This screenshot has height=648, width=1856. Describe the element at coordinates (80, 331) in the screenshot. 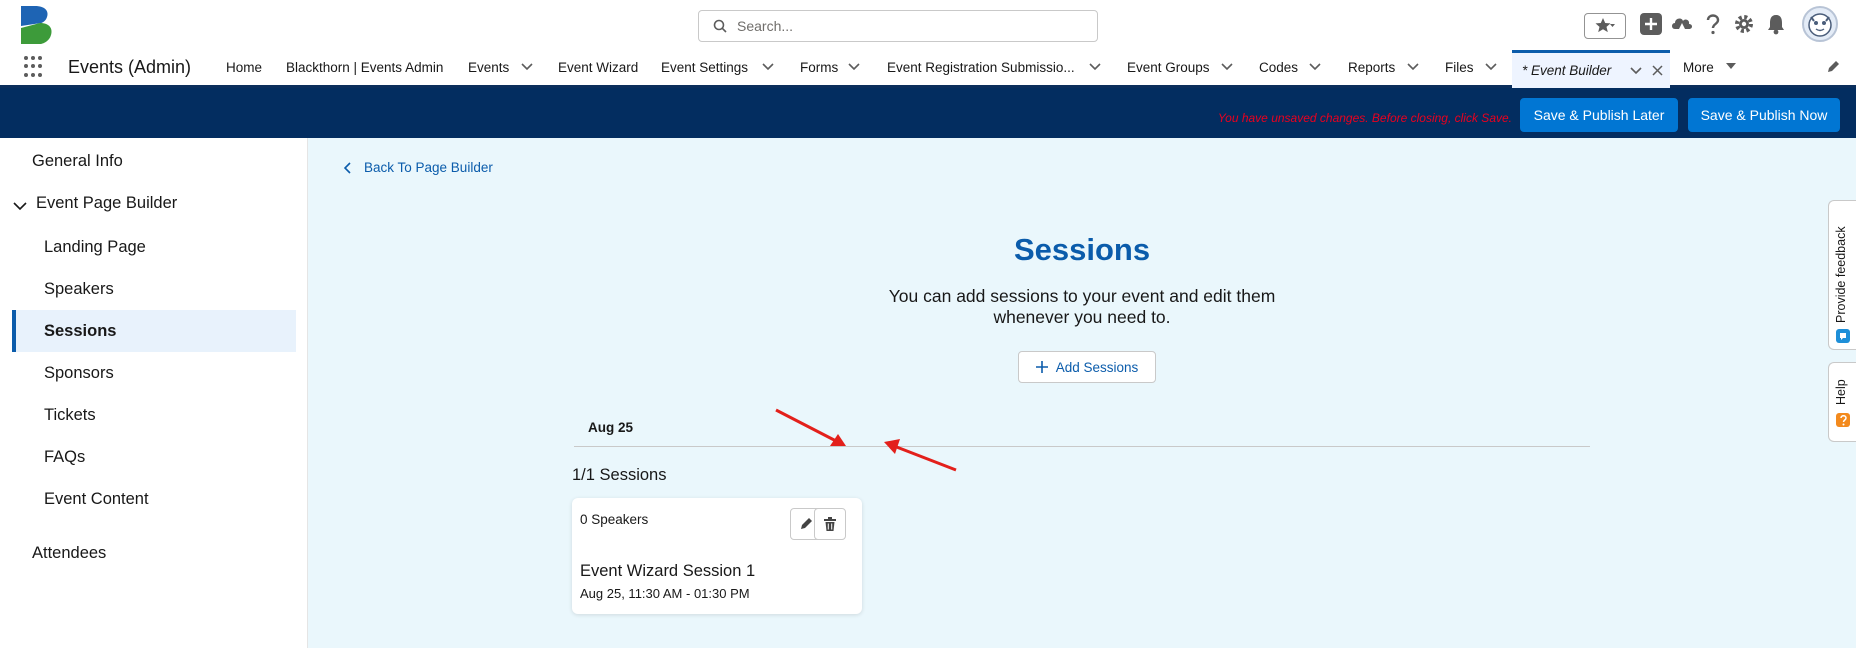

I see `sidebar-item-sessions: Sessions` at that location.